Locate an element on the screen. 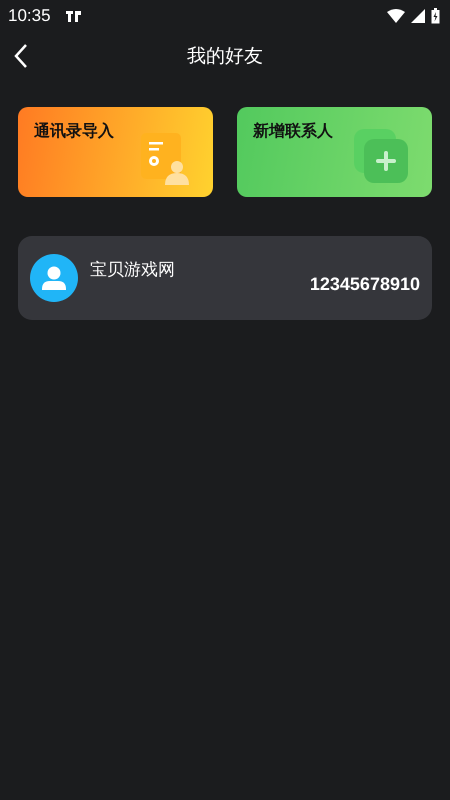 The width and height of the screenshot is (450, 800). card-label: 新增联系人 is located at coordinates (293, 130).